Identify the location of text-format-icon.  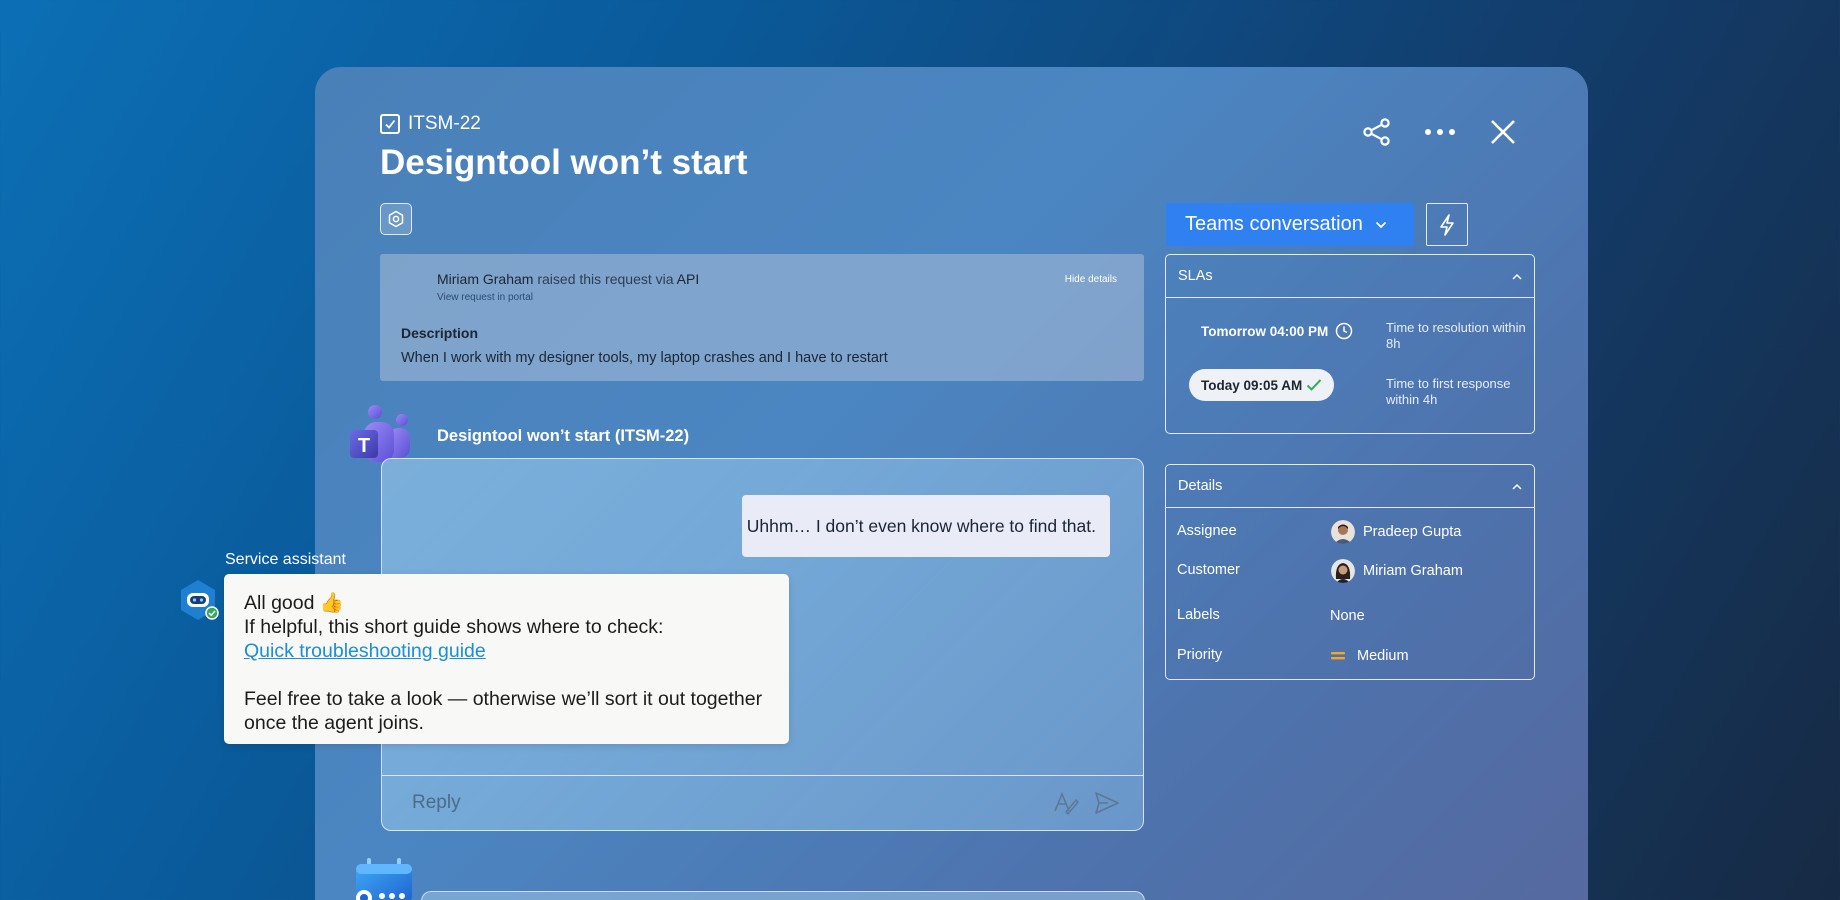
(1066, 803).